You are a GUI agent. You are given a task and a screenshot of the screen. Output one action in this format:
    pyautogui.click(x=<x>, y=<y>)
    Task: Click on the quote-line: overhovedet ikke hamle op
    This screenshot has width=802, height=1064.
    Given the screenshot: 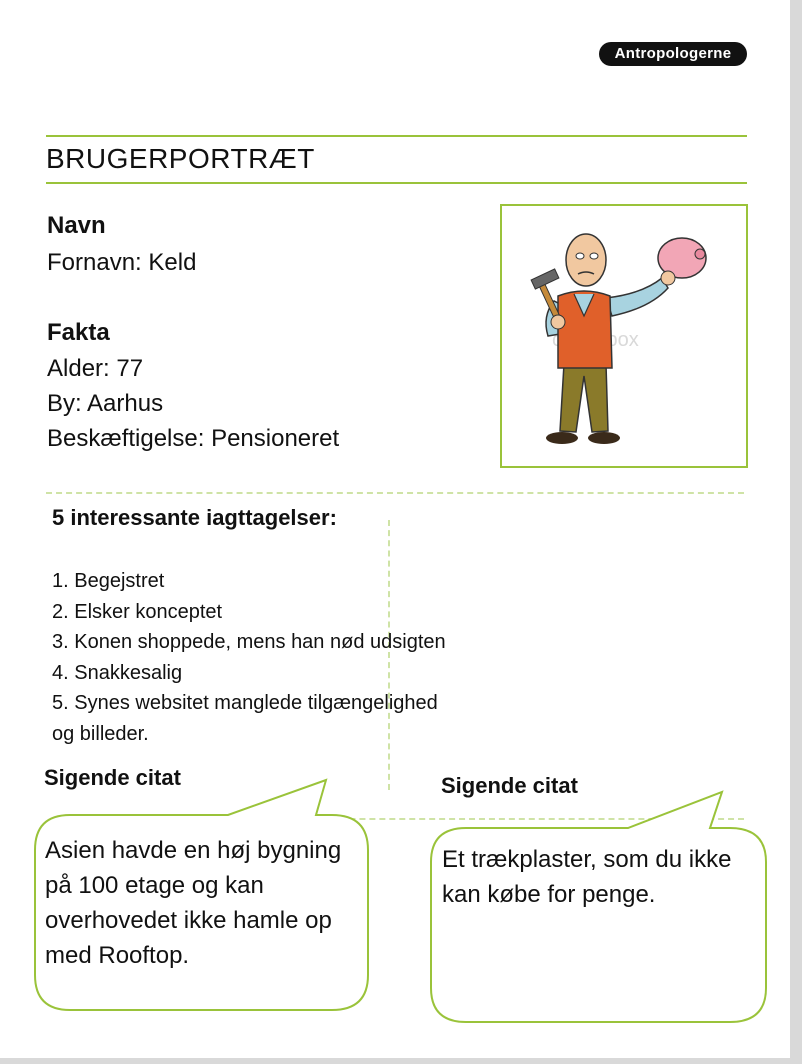 What is the action you would take?
    pyautogui.click(x=188, y=920)
    